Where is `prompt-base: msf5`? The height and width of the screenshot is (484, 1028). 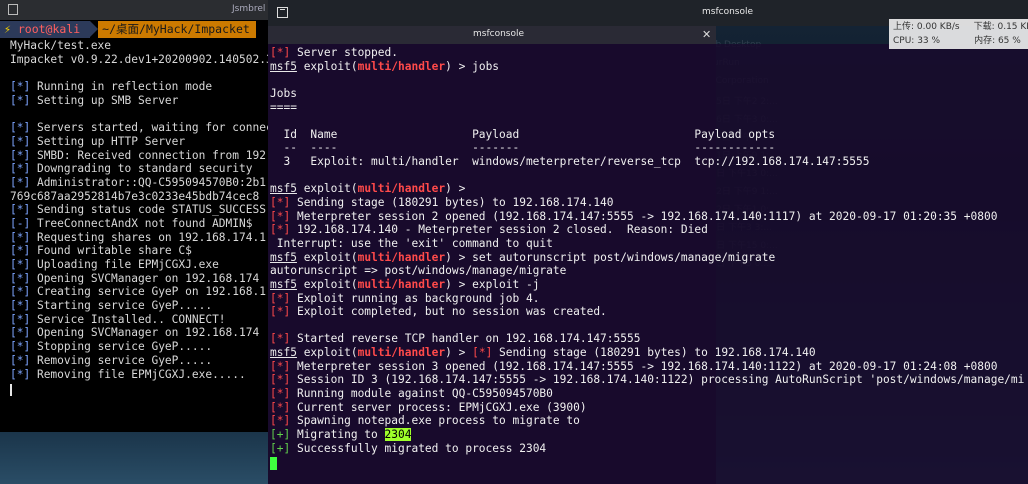 prompt-base: msf5 is located at coordinates (283, 353).